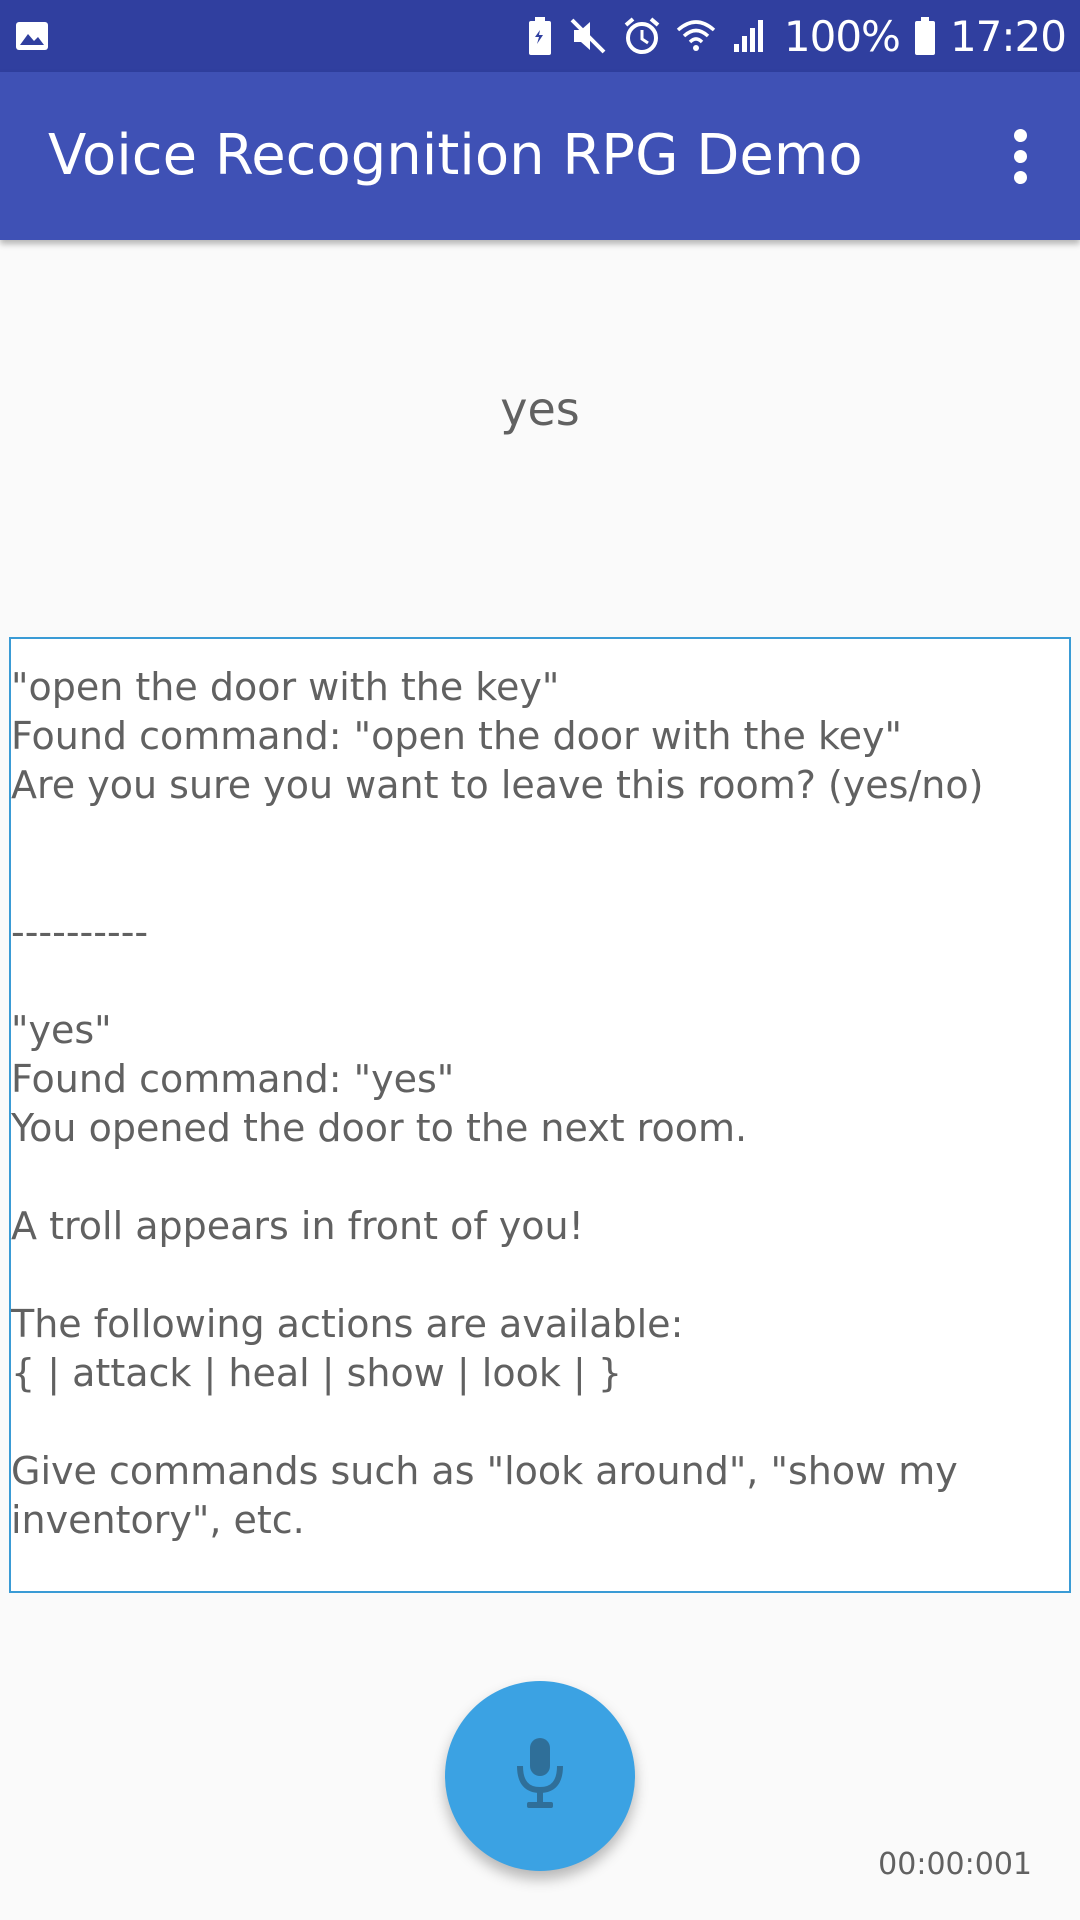 The image size is (1080, 1920). Describe the element at coordinates (455, 155) in the screenshot. I see `app-title: Voice Recognition RPG Demo` at that location.